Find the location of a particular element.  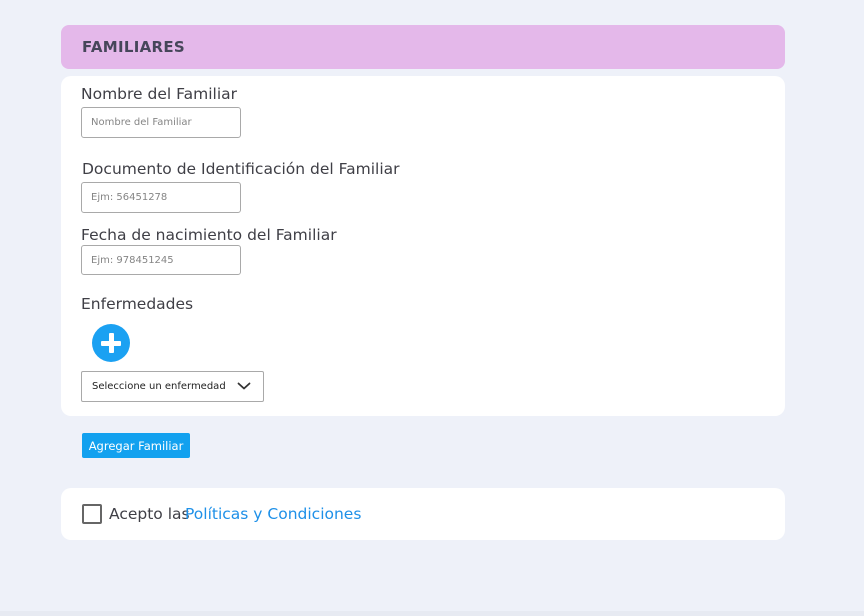

terms-link: Políticas y Condiciones is located at coordinates (273, 514).